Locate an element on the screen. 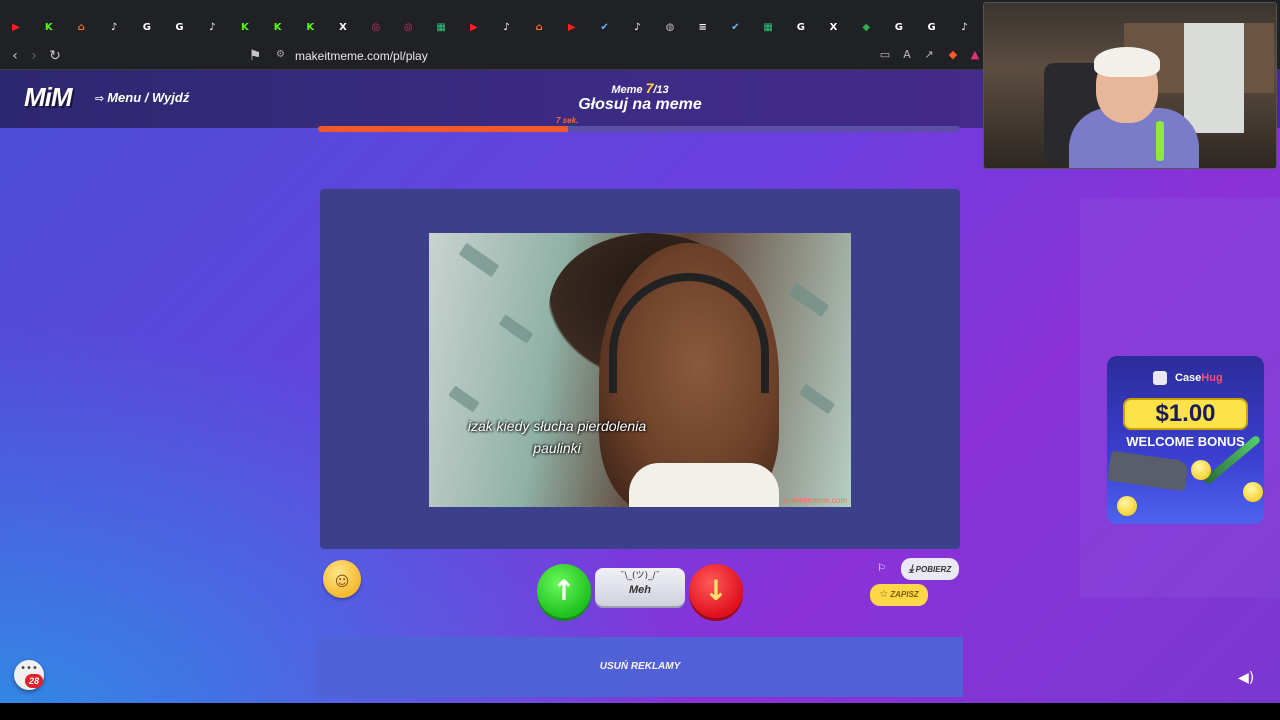 The width and height of the screenshot is (1280, 720). arrow-down-icon: ↓ is located at coordinates (716, 590).